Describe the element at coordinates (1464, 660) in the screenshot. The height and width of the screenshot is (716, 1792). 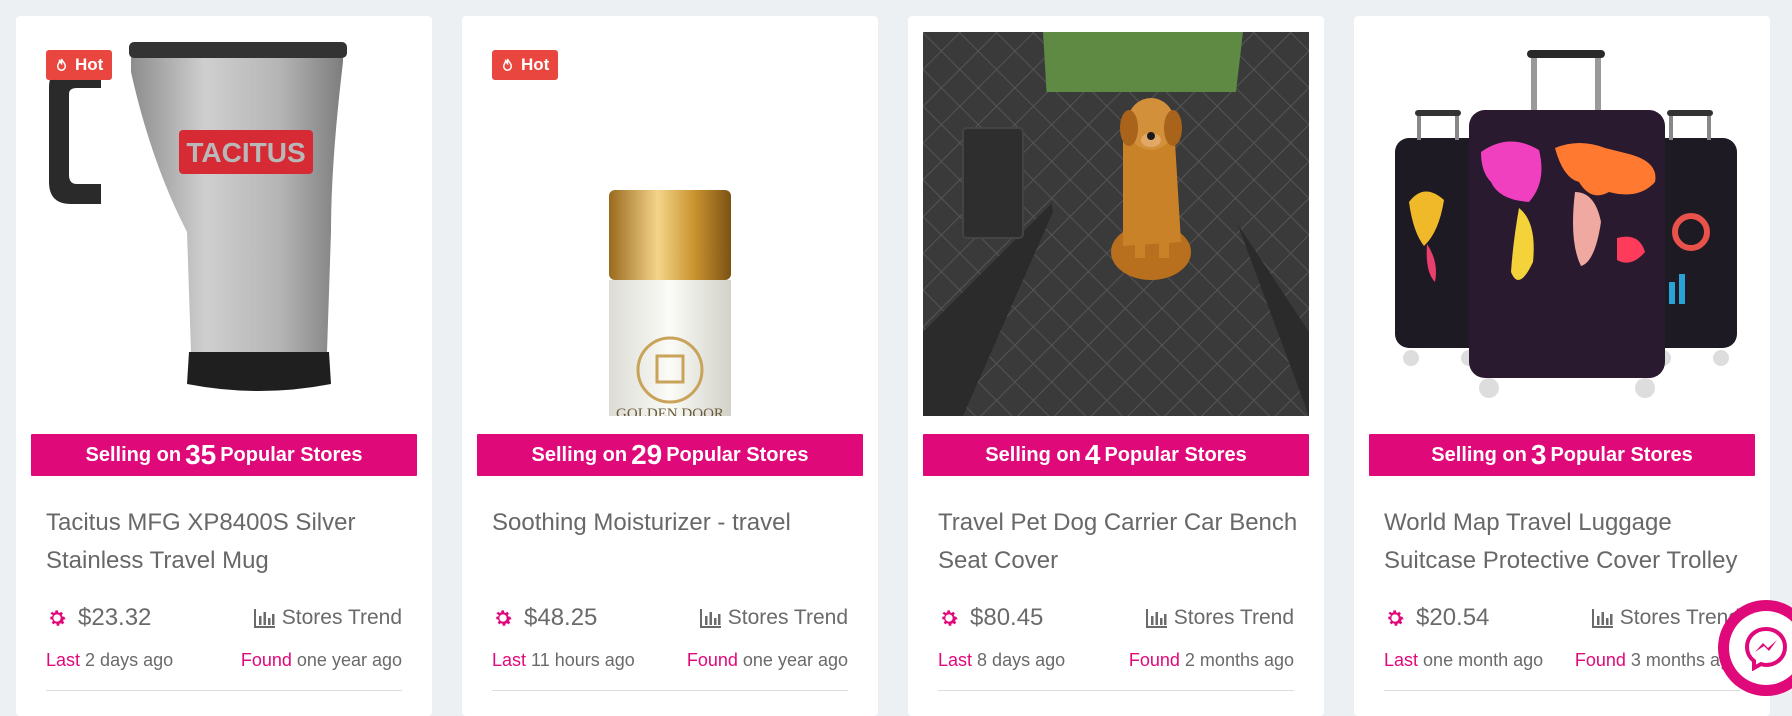
I see `last-seen: Last one month ago` at that location.